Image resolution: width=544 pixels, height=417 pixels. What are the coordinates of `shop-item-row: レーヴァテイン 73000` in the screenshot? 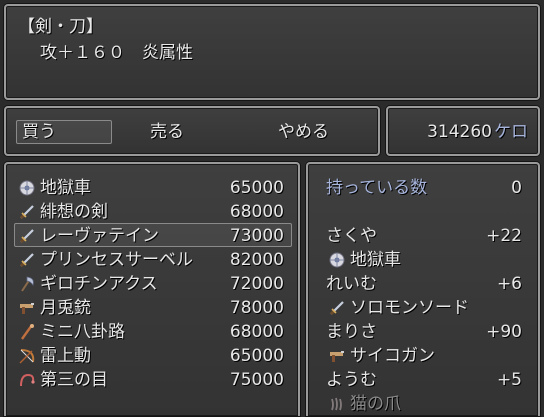 It's located at (152, 236).